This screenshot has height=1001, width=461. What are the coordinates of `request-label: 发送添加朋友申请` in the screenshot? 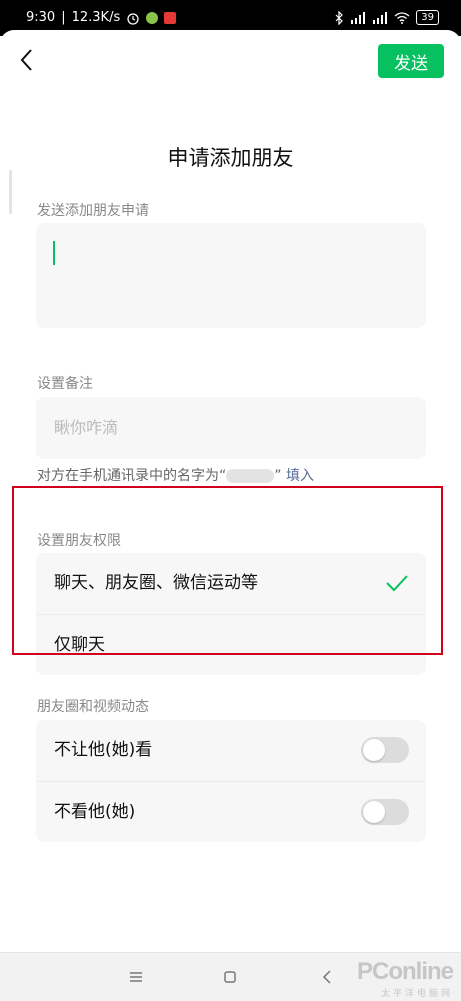 It's located at (93, 211).